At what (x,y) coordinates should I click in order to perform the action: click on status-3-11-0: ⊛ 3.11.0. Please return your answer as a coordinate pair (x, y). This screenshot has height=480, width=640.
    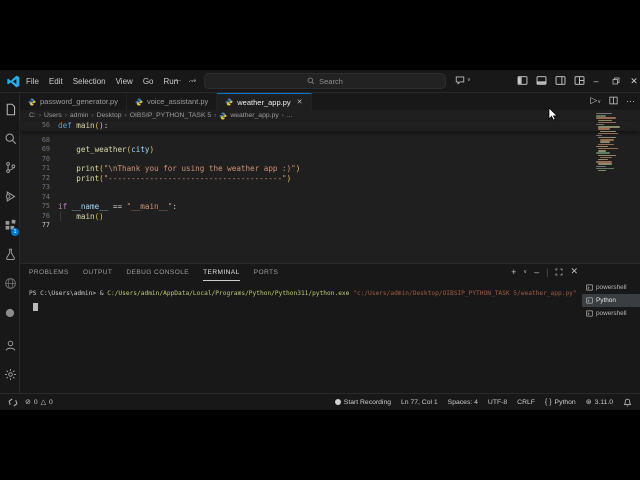
    Looking at the image, I should click on (599, 402).